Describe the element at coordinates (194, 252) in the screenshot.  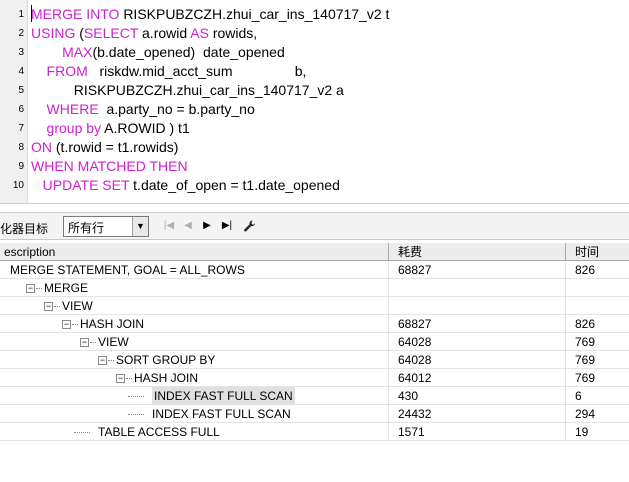
I see `column-header-operation: escription` at that location.